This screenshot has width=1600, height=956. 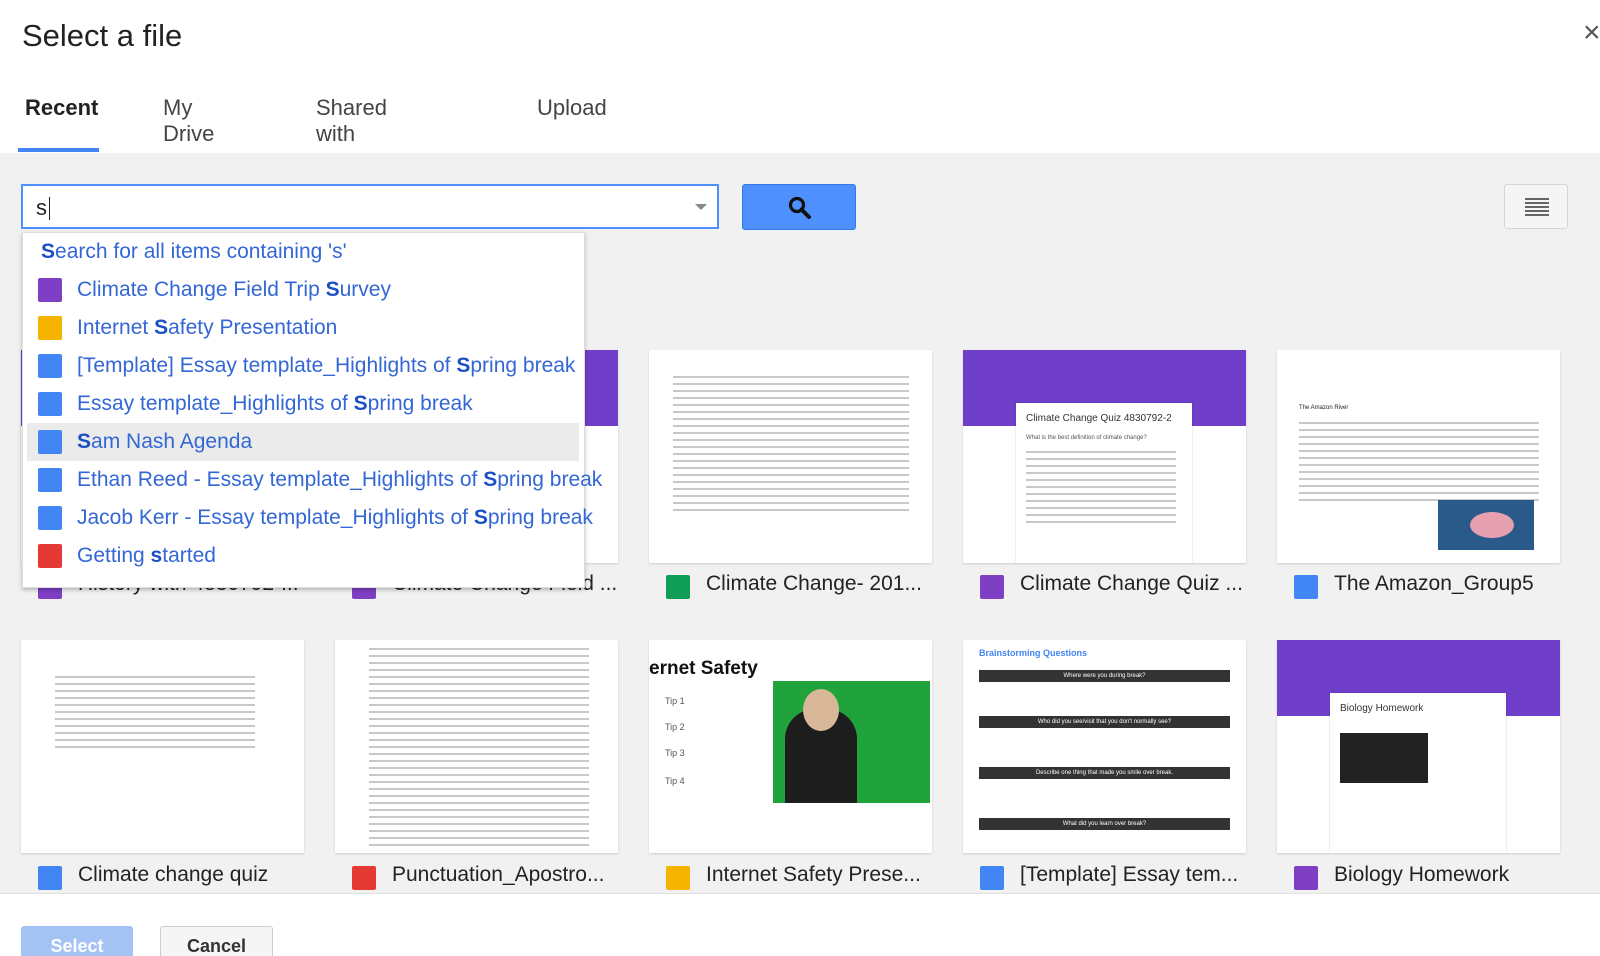 What do you see at coordinates (370, 206) in the screenshot?
I see `search-input: s` at bounding box center [370, 206].